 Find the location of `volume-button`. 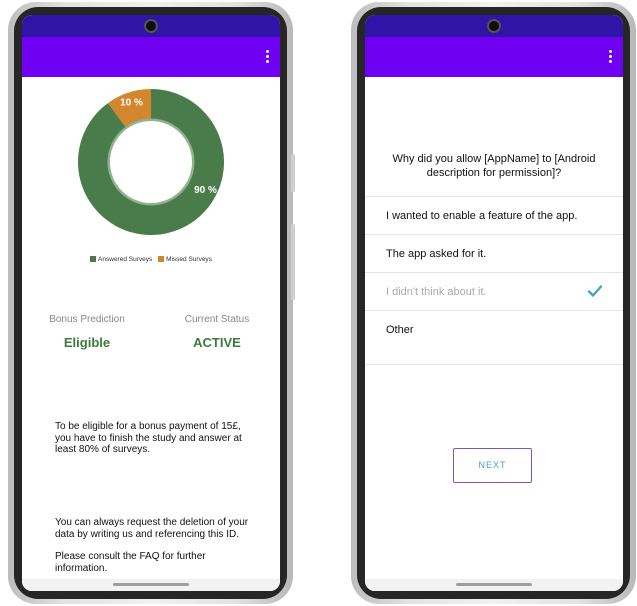

volume-button is located at coordinates (293, 262).